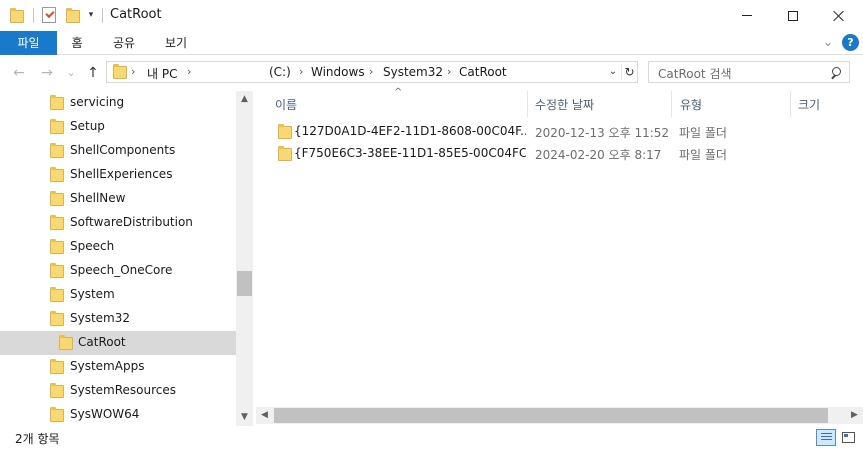 The height and width of the screenshot is (449, 863). Describe the element at coordinates (483, 72) in the screenshot. I see `breadcrumb-catroot: CatRoot` at that location.